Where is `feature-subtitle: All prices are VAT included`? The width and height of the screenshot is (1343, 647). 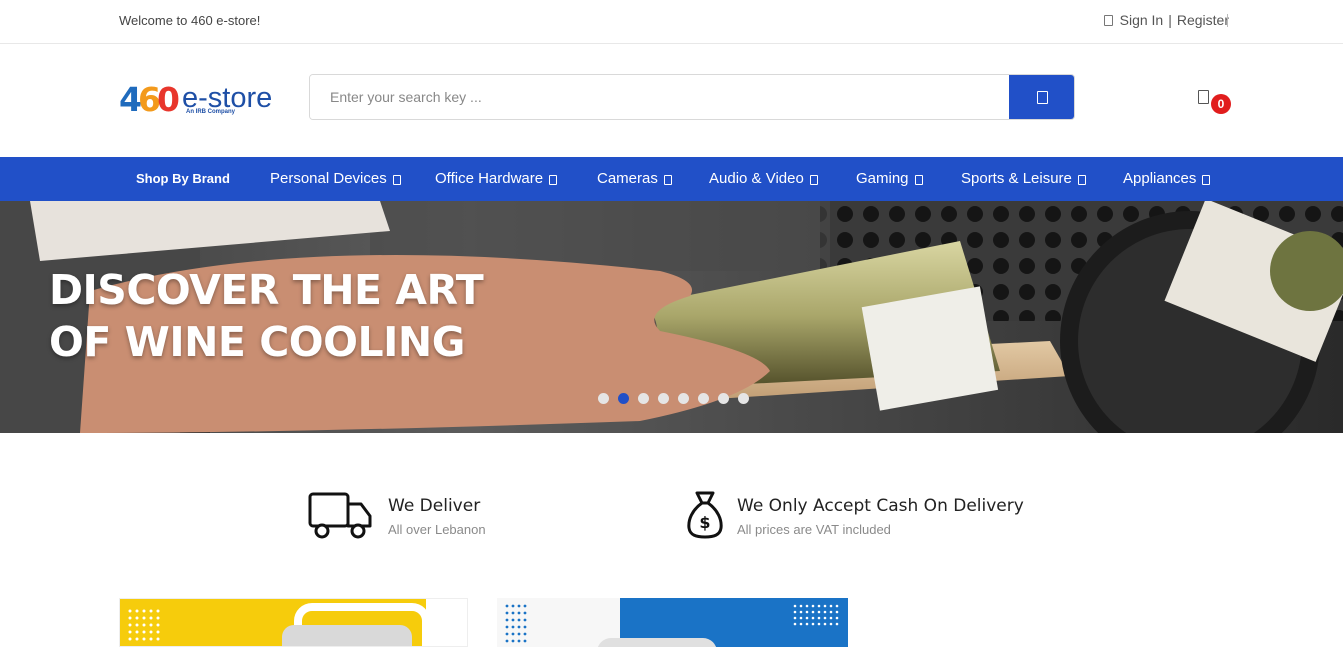 feature-subtitle: All prices are VAT included is located at coordinates (814, 529).